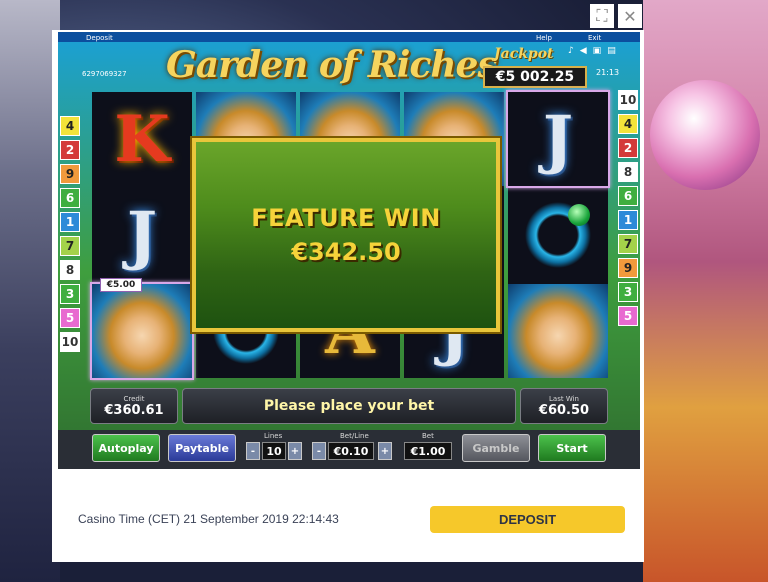  What do you see at coordinates (428, 436) in the screenshot?
I see `bet-label: Bet` at bounding box center [428, 436].